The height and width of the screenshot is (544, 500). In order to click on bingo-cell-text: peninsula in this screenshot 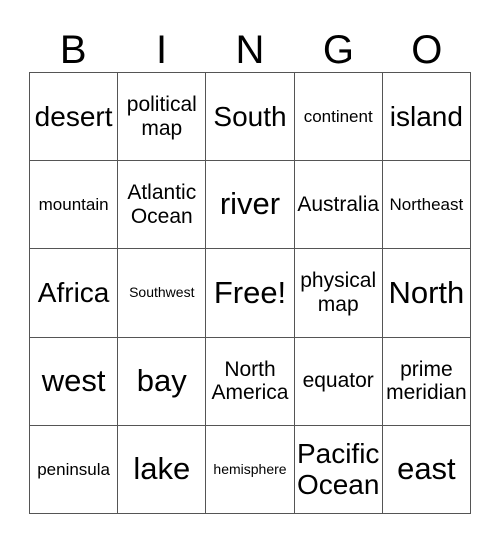, I will do `click(73, 469)`.